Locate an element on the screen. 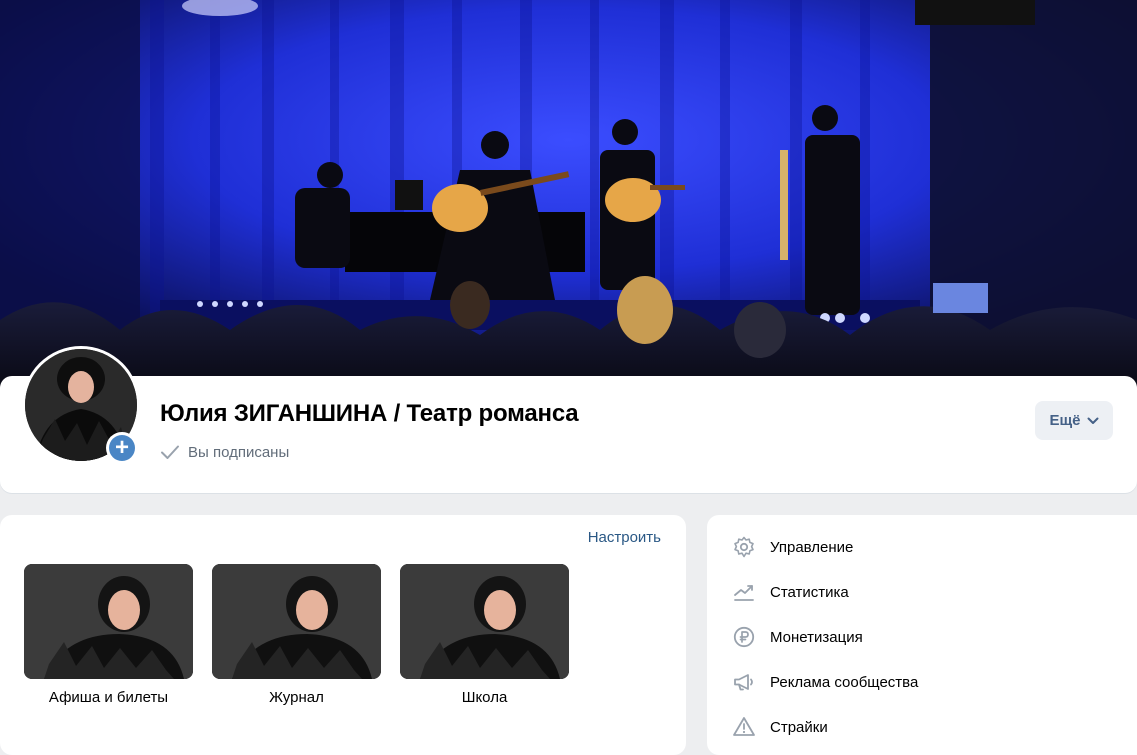  community-name: Юлия ЗИГАНШИНА / Театр романса is located at coordinates (369, 413).